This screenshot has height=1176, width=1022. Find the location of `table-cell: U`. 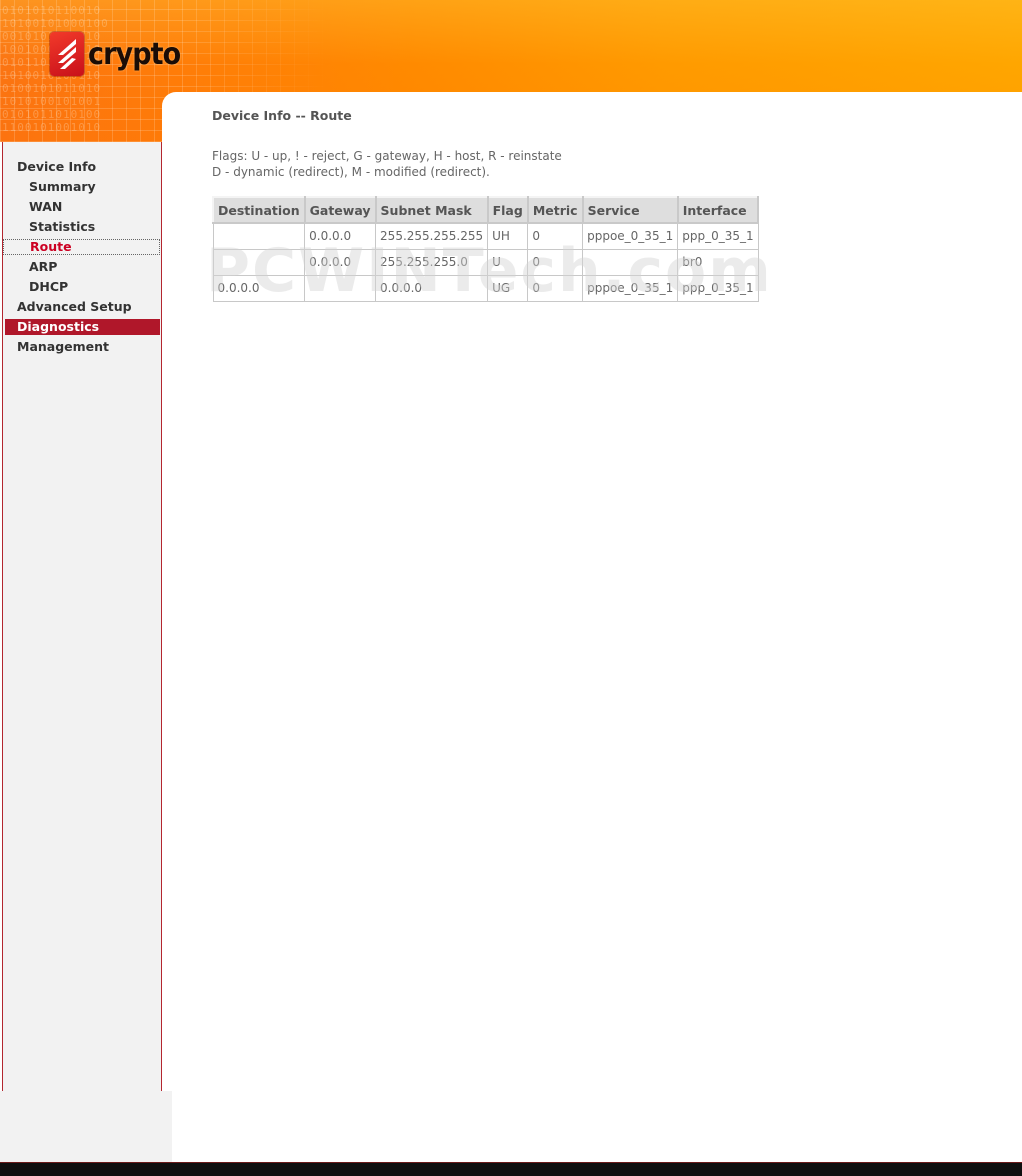

table-cell: U is located at coordinates (508, 262).